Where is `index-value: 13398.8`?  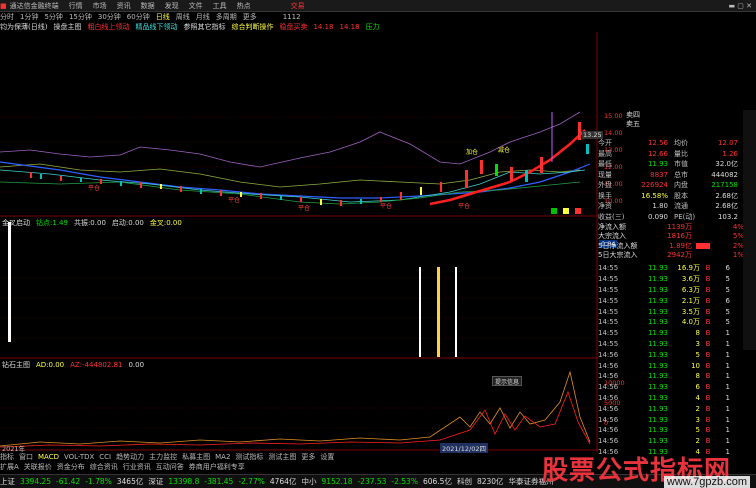
index-value: 13398.8 is located at coordinates (184, 481).